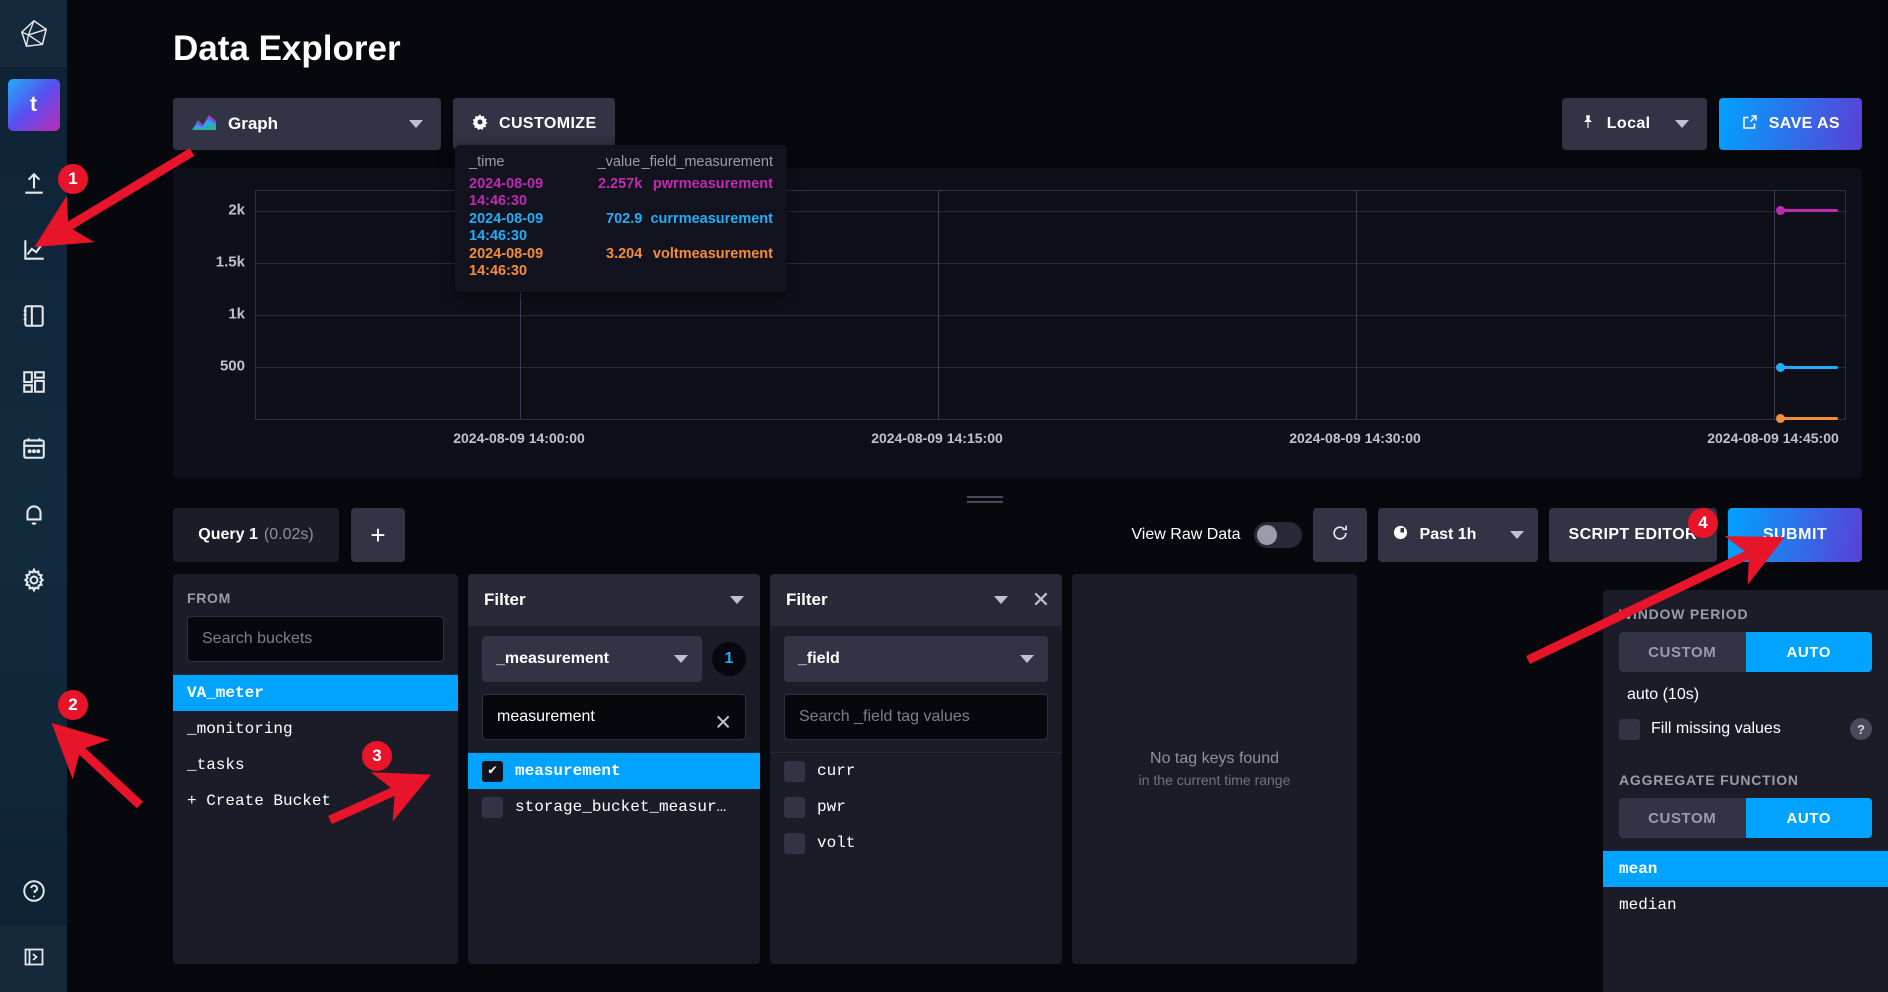 The height and width of the screenshot is (992, 1888). I want to click on y-axis: 2k 1.5k 1k 500, so click(214, 305).